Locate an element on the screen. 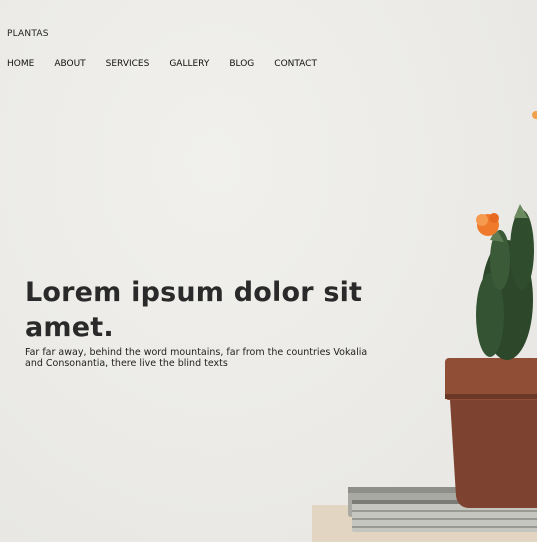  site-logo: PLANTAS is located at coordinates (28, 34).